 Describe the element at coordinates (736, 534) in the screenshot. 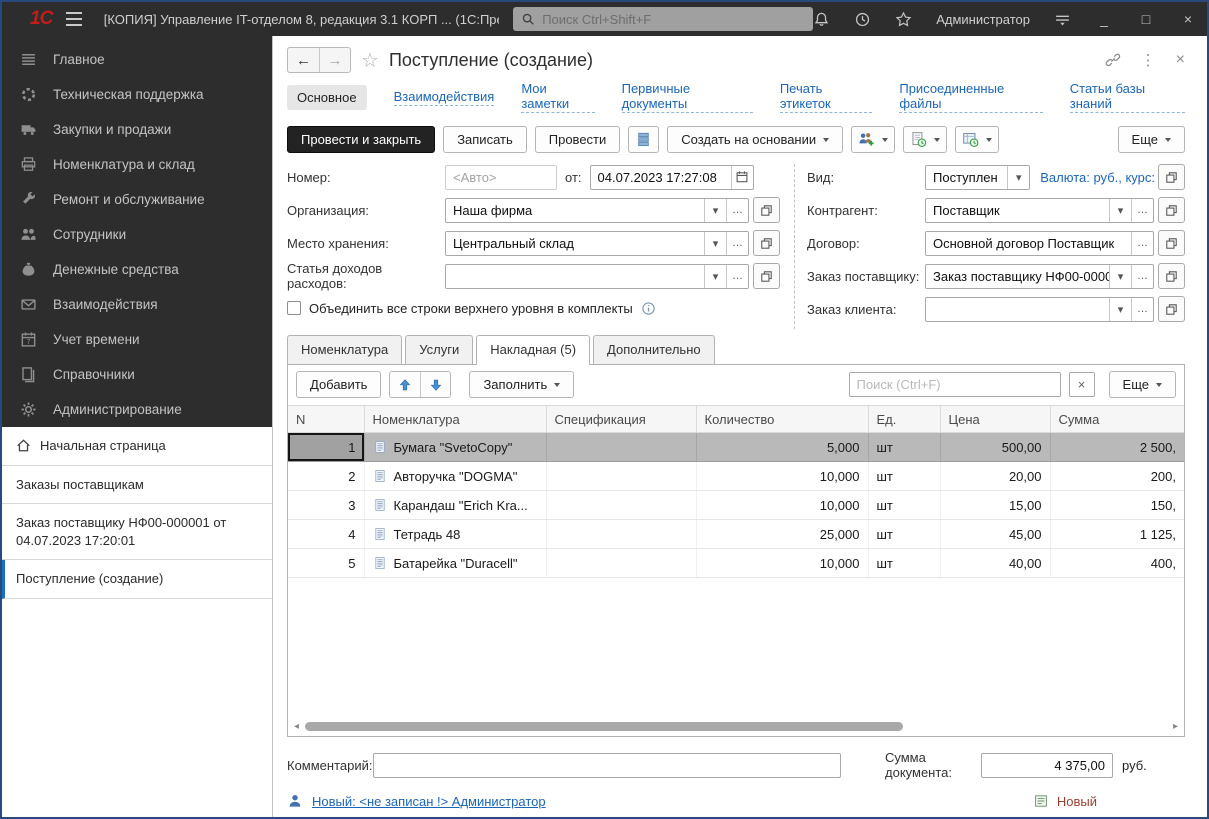

I see `table-row: 4 Тетрадь 48 25,000 шт 45,00 1 125,` at that location.